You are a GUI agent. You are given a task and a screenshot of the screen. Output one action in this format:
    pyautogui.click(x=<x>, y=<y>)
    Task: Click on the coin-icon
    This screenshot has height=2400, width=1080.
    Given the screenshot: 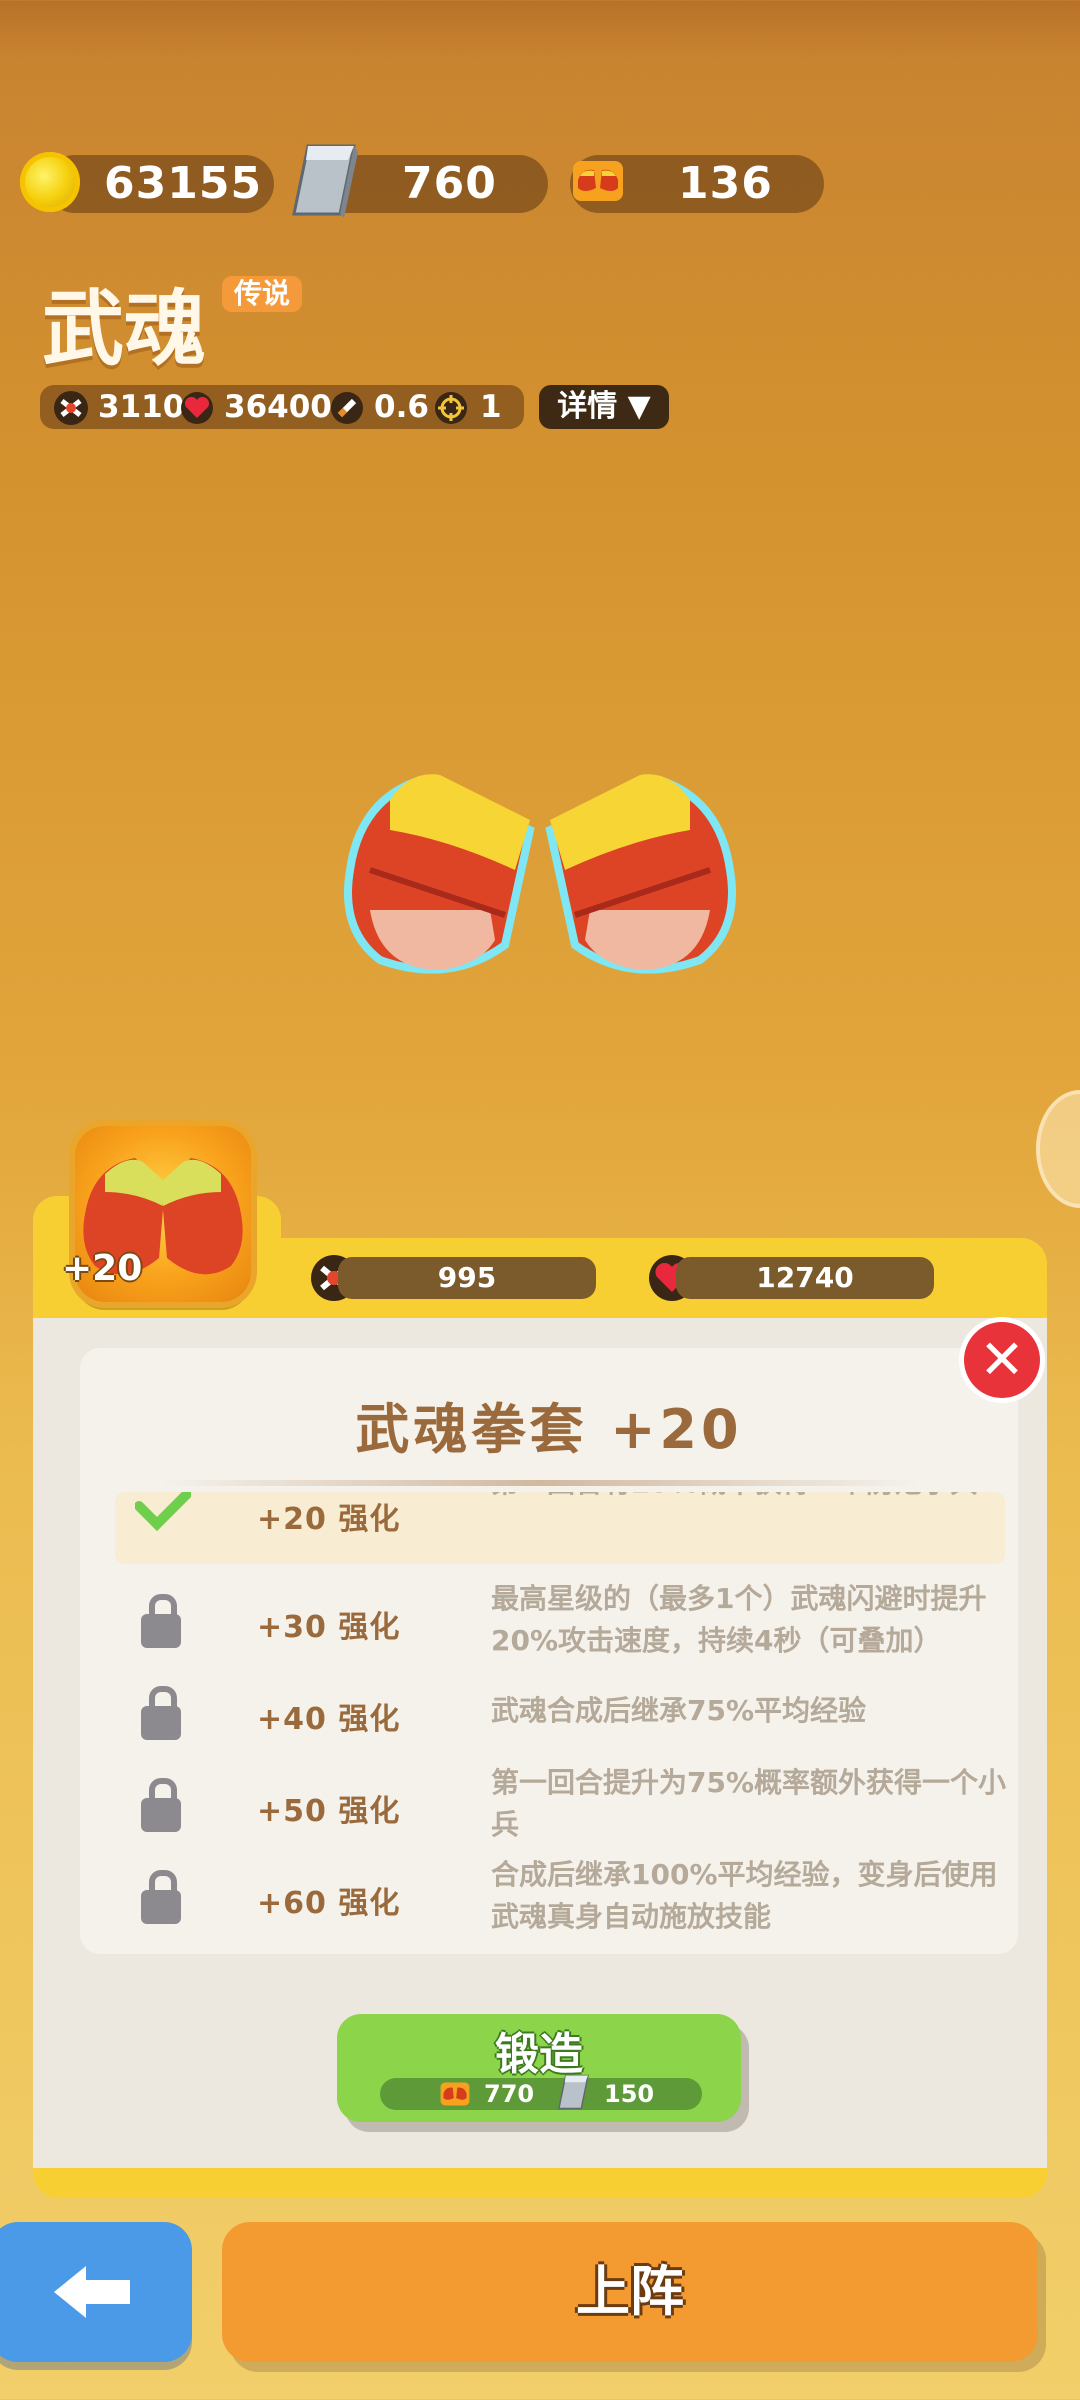 What is the action you would take?
    pyautogui.click(x=50, y=182)
    